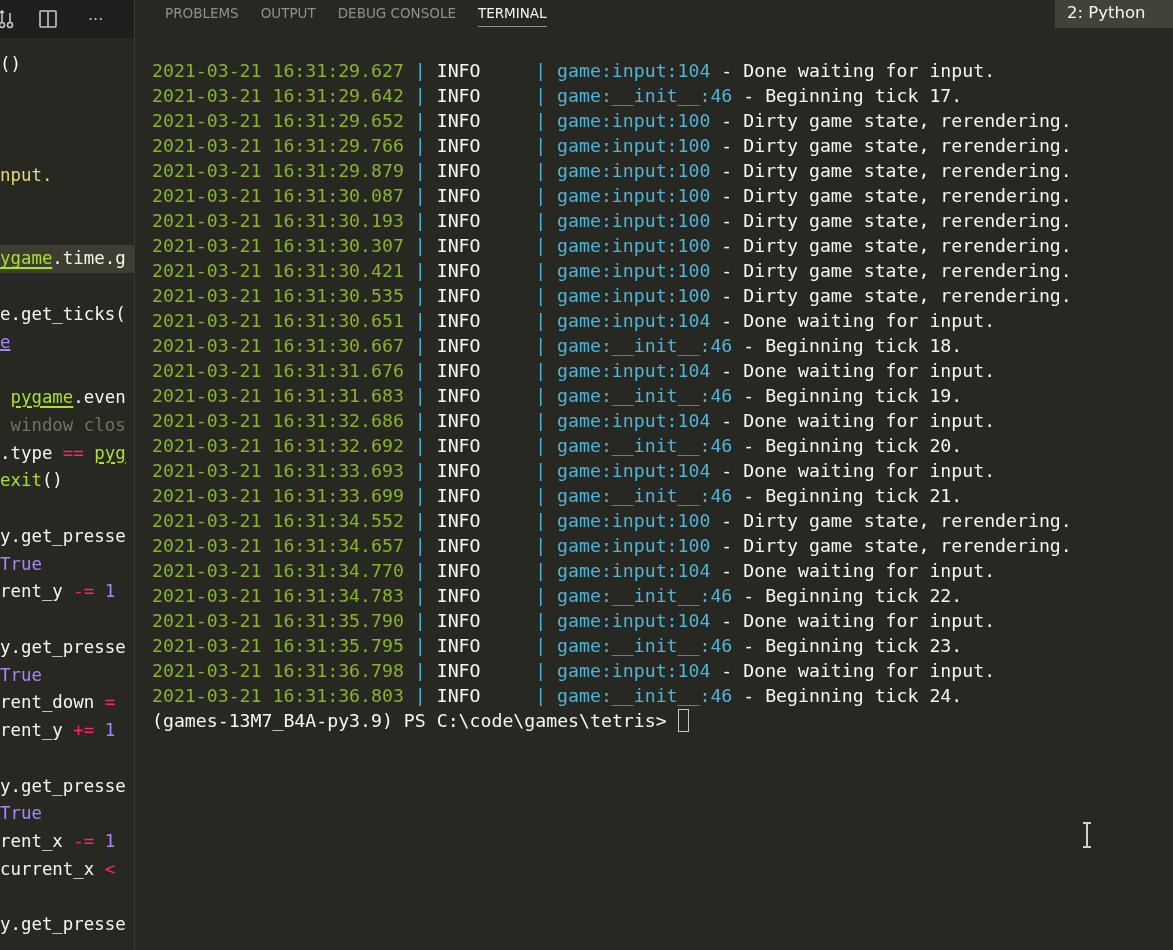 This screenshot has height=950, width=1173. I want to click on code-line: pygame.even, so click(68, 397).